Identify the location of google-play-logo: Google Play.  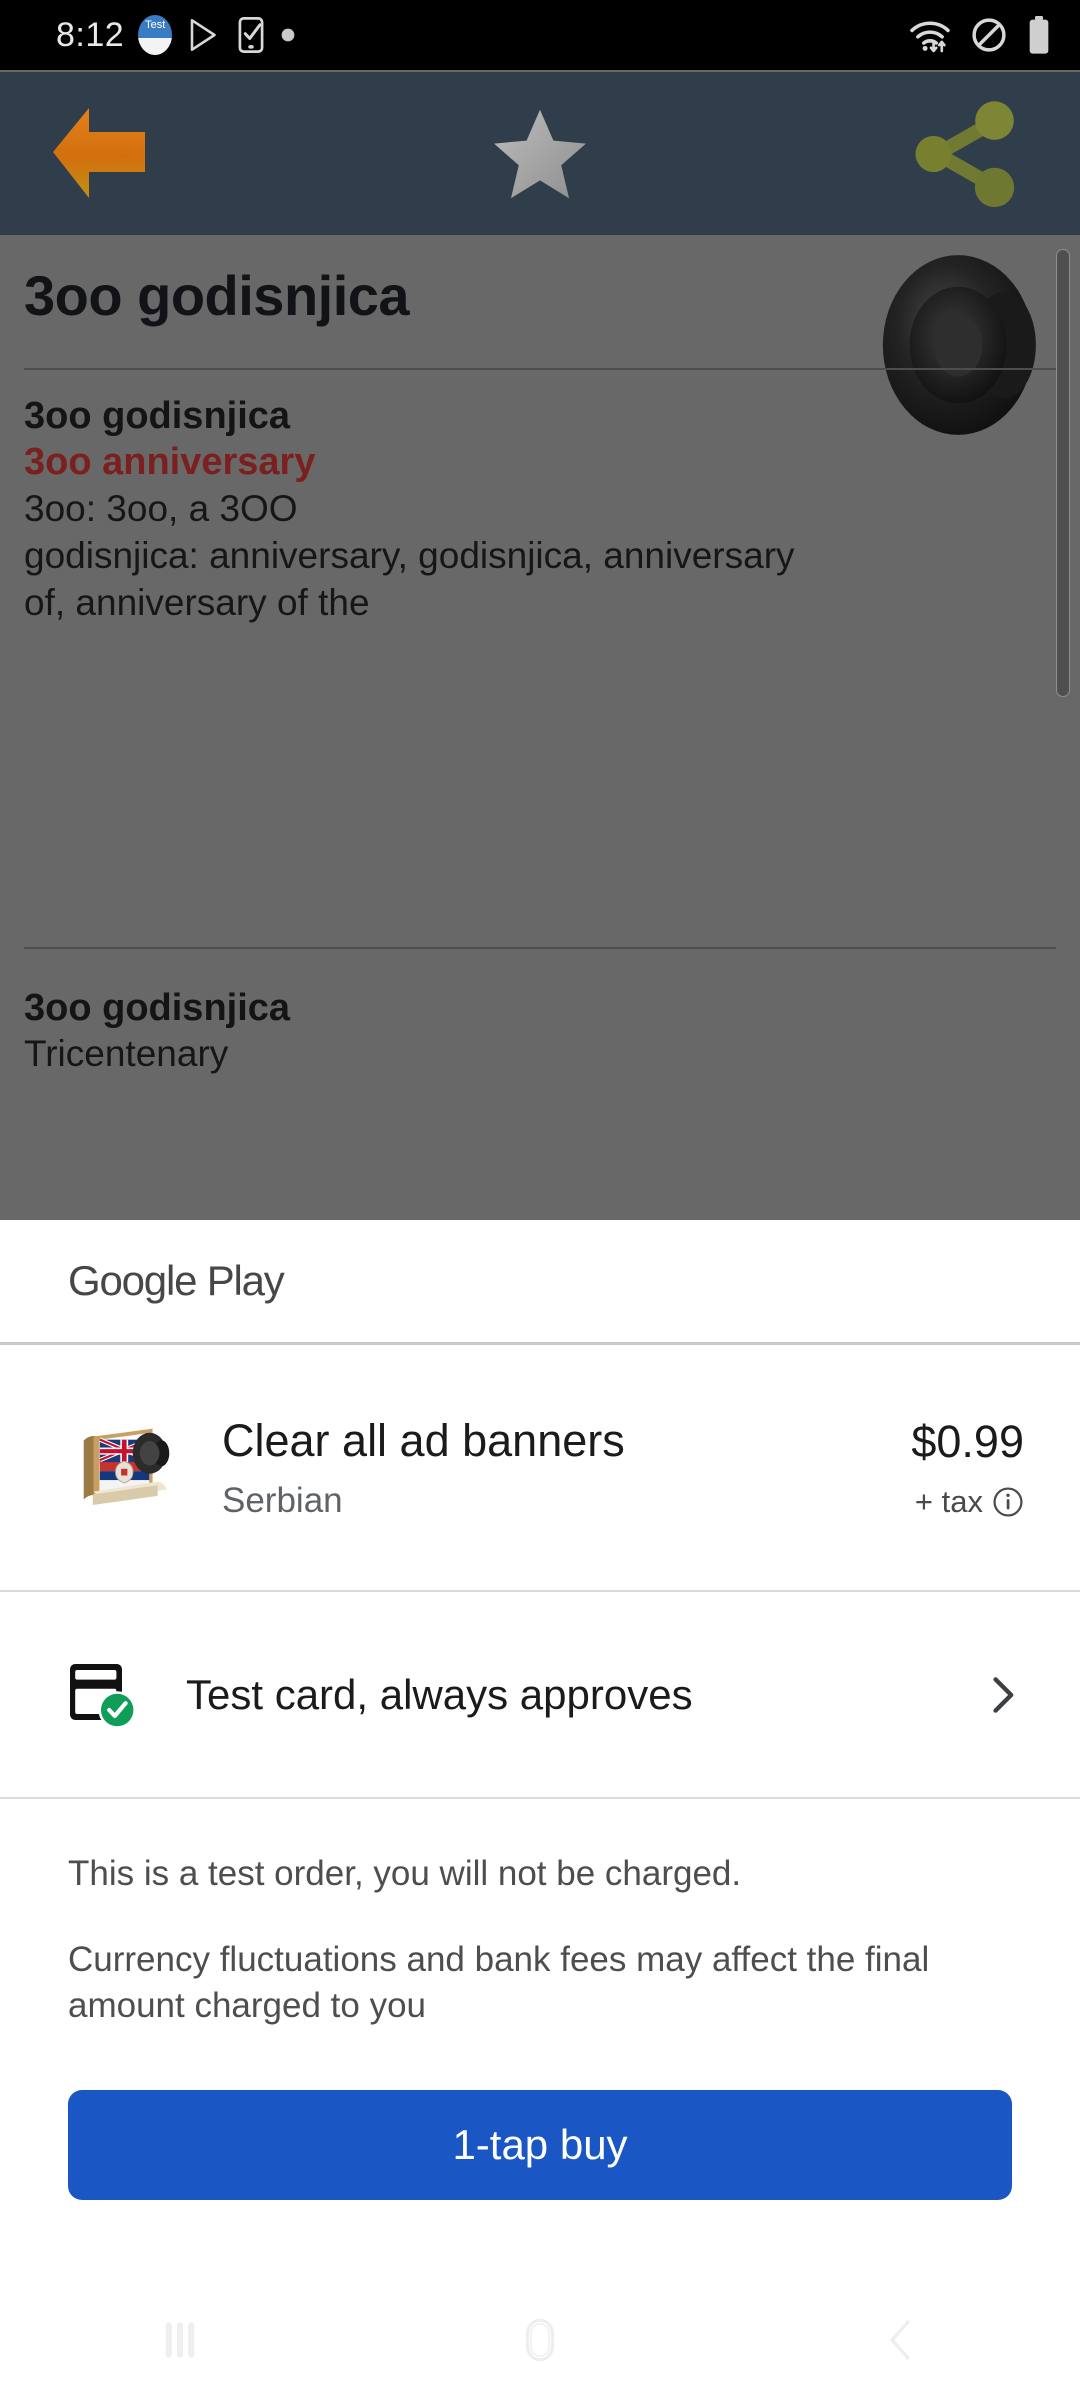
(176, 1280).